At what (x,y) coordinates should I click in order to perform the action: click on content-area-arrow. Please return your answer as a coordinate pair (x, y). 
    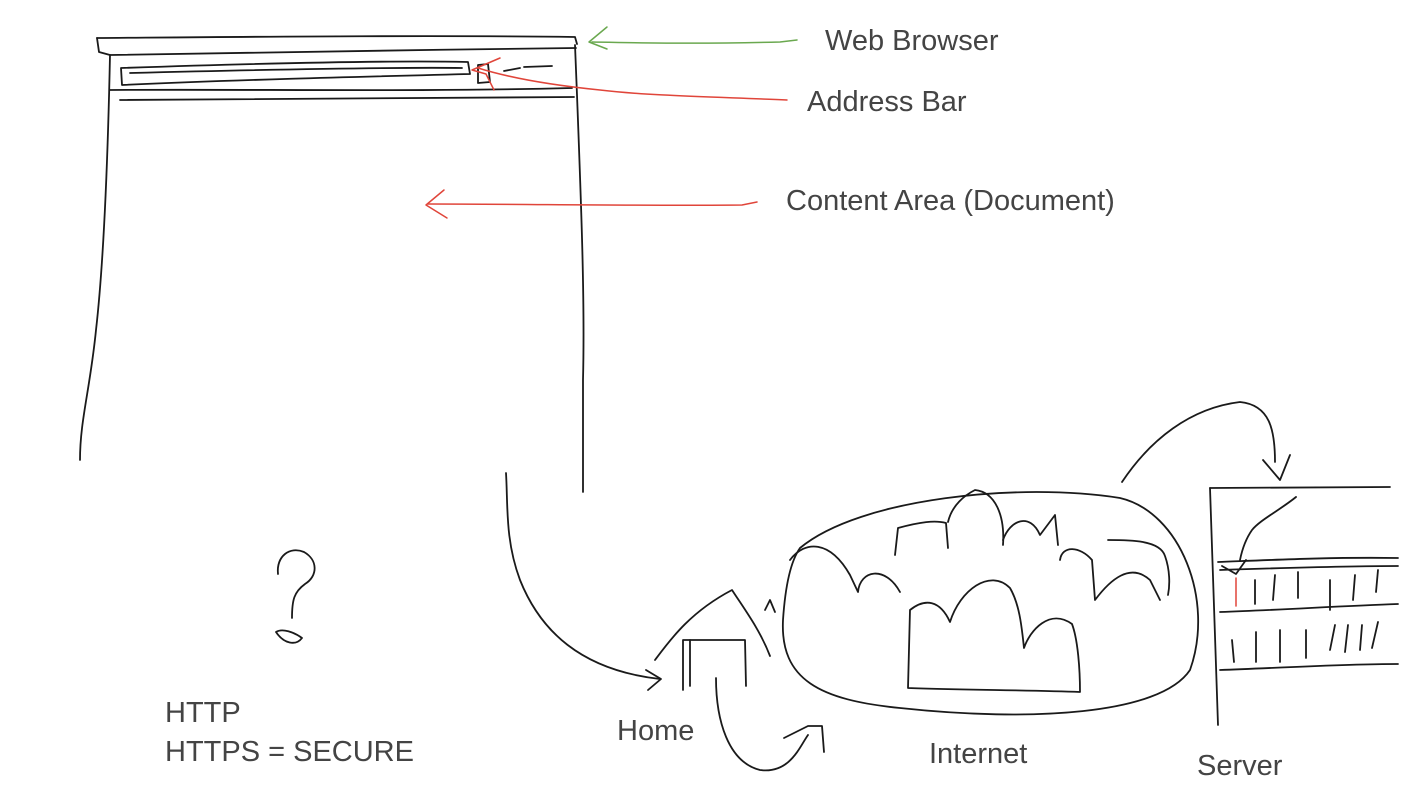
    Looking at the image, I should click on (591, 204).